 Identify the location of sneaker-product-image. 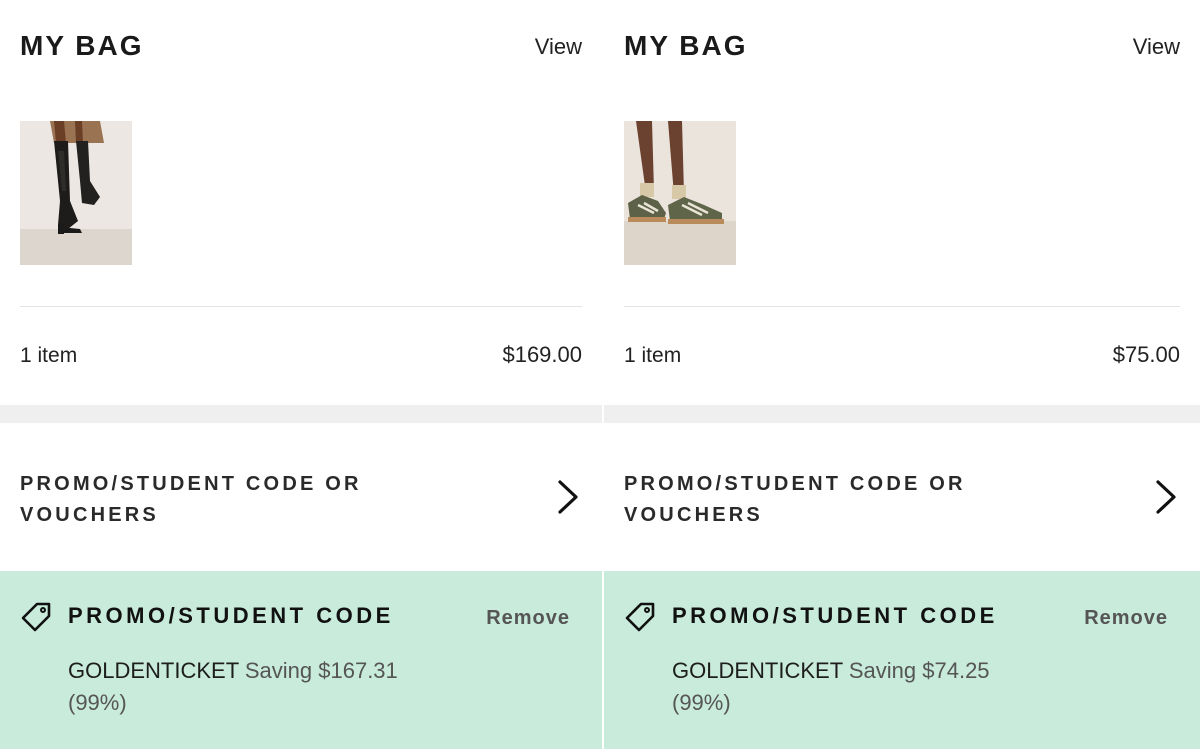
(680, 193).